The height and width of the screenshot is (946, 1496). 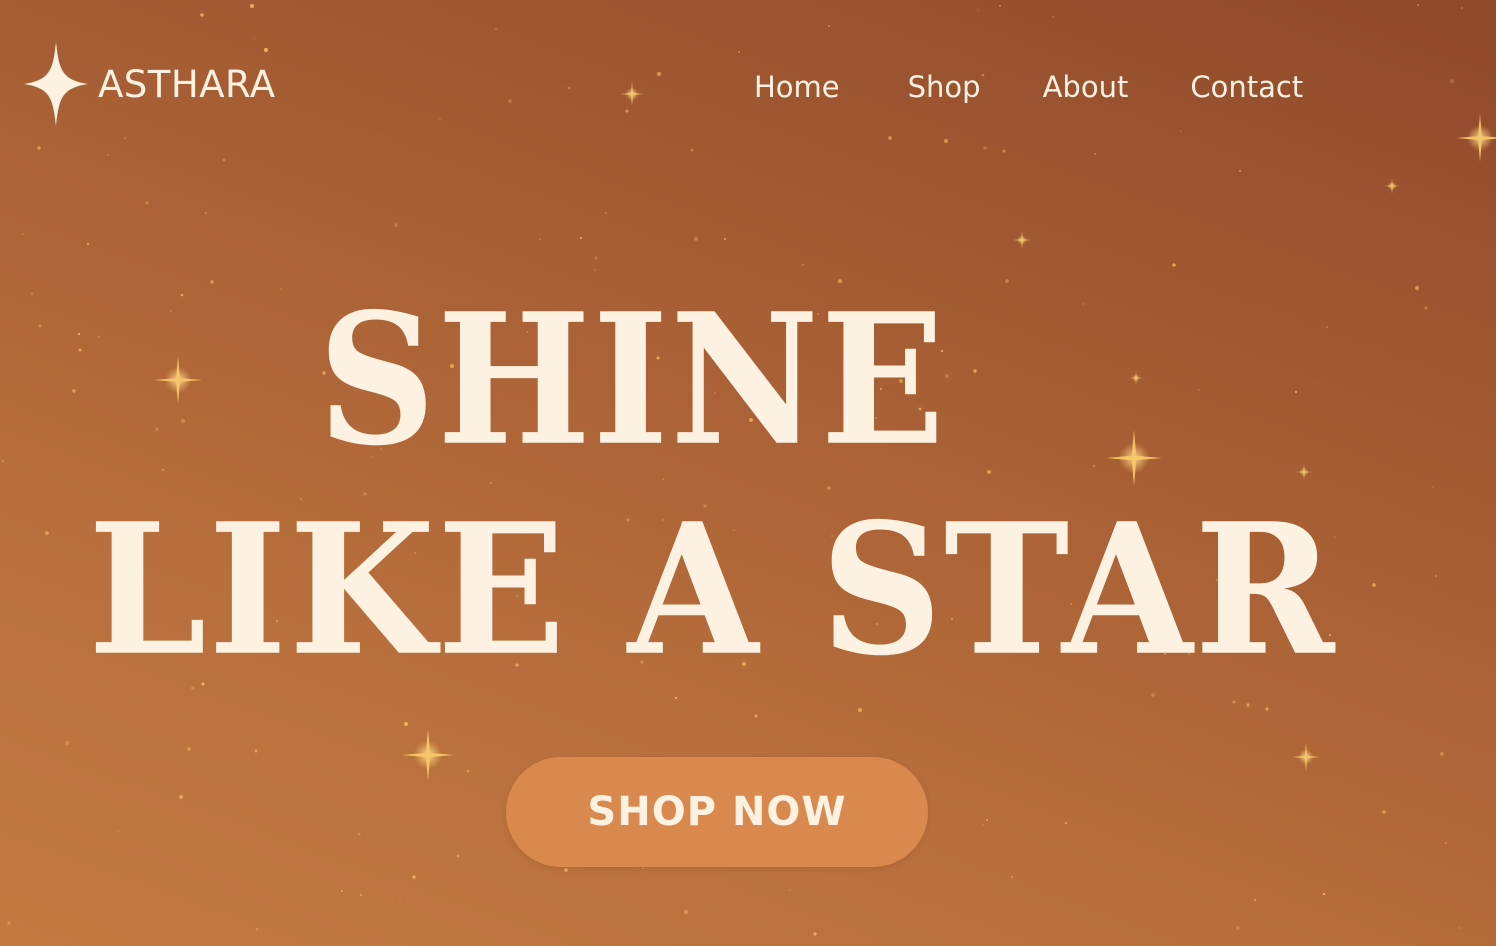 I want to click on brand-name: ASTHARA, so click(x=187, y=84).